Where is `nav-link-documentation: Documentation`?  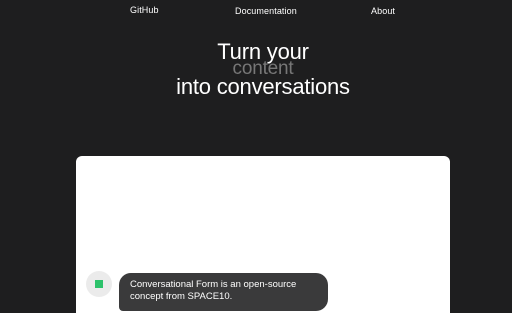 nav-link-documentation: Documentation is located at coordinates (266, 11).